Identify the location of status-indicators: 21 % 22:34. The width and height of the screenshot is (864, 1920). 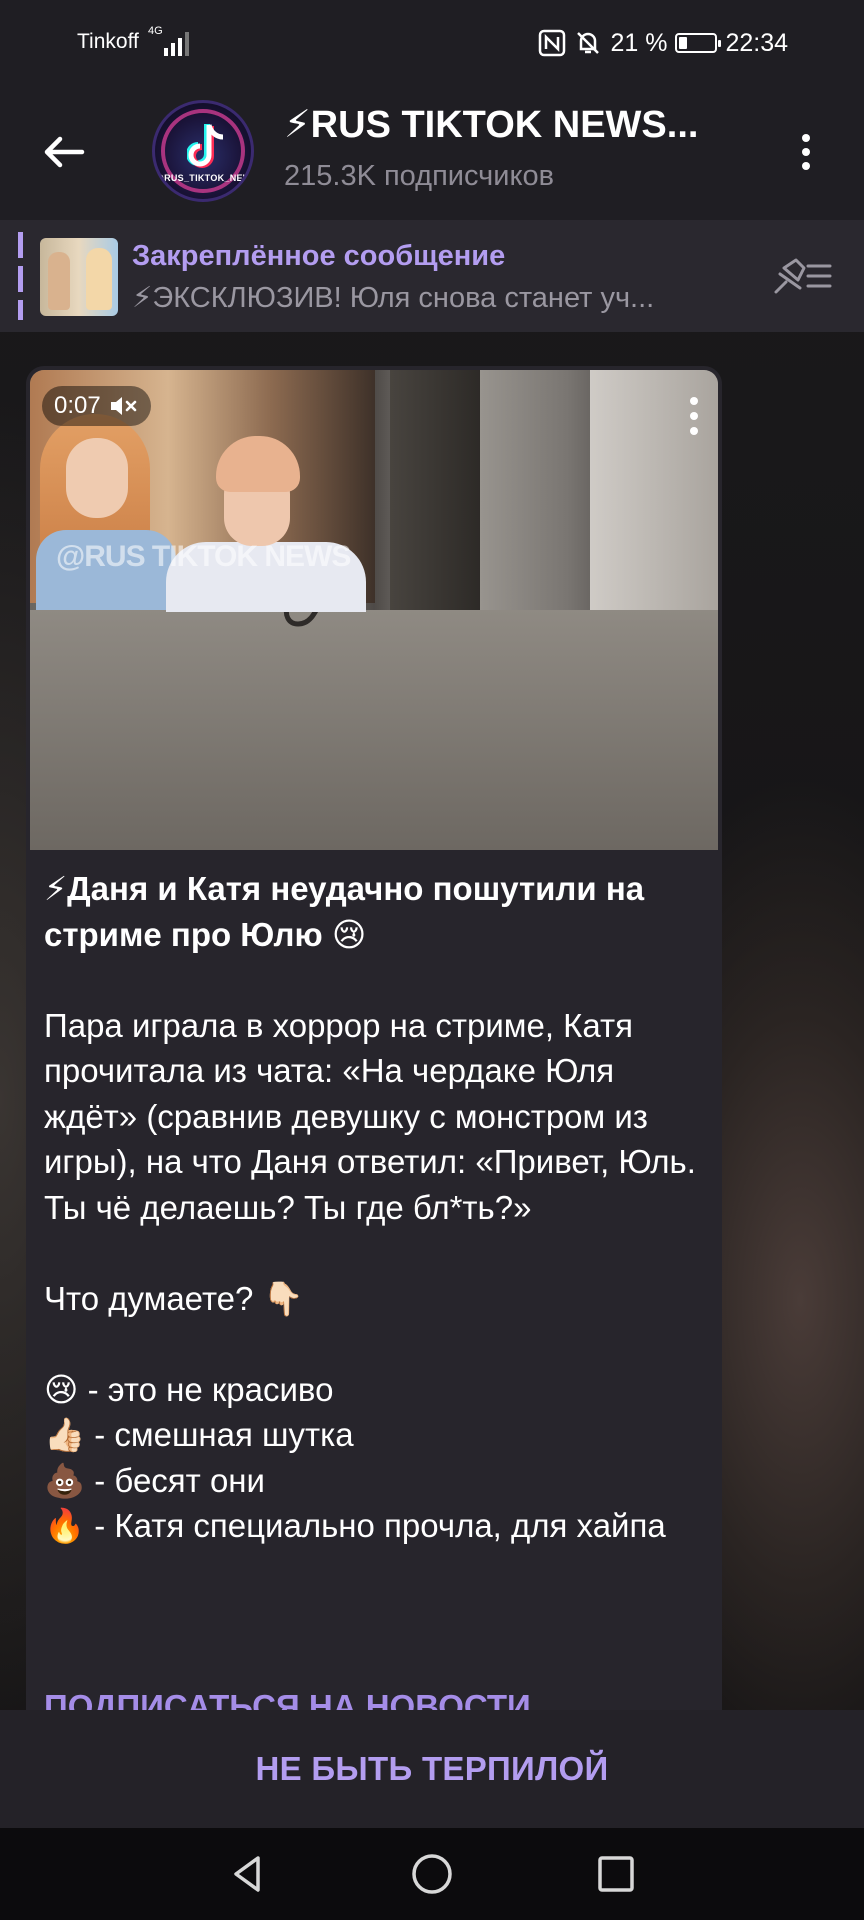
(663, 43).